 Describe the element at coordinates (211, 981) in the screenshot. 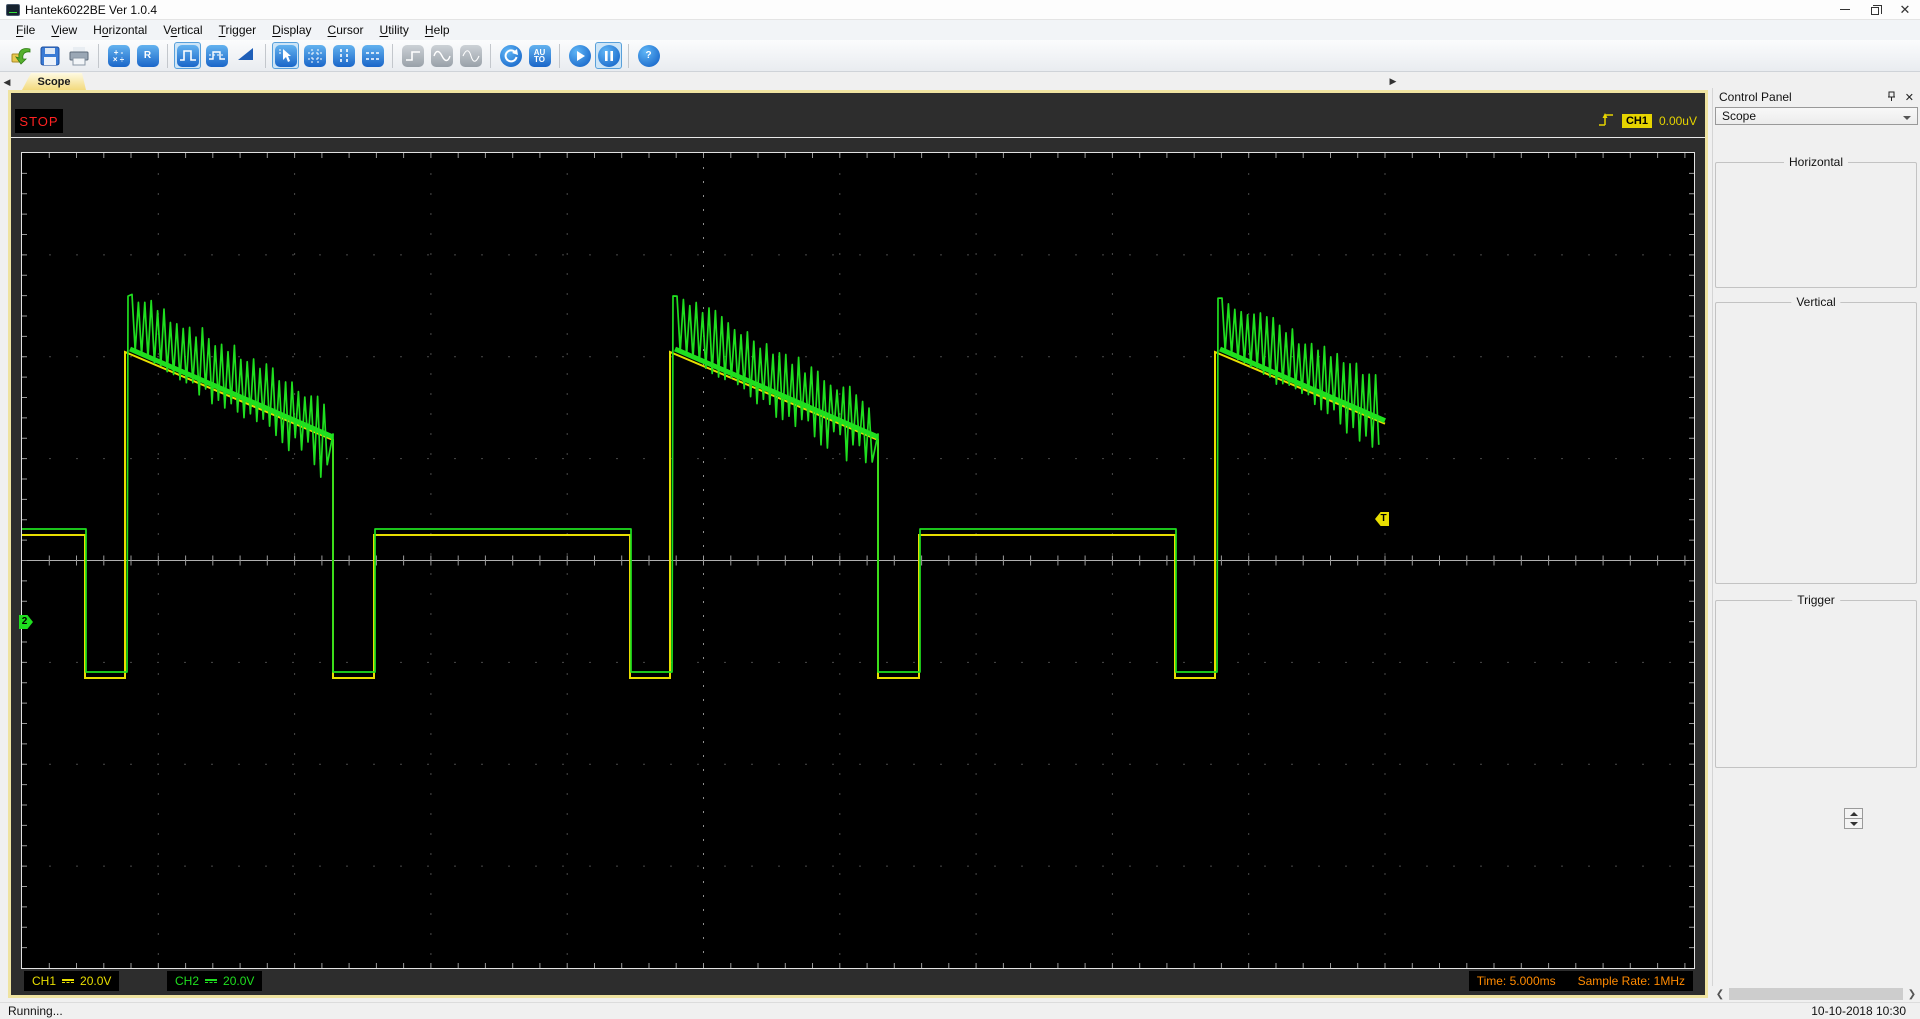

I see `ch2-coupling-icon` at that location.